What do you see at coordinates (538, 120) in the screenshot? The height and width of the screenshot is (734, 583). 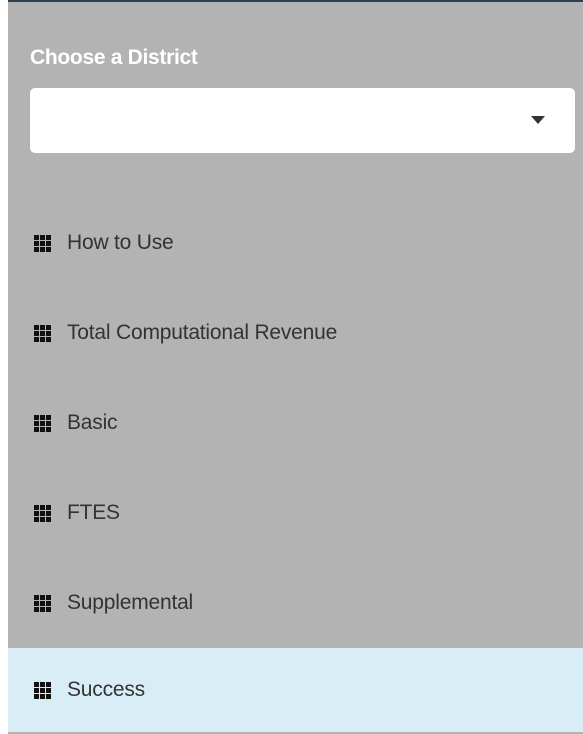 I see `caret-down-icon` at bounding box center [538, 120].